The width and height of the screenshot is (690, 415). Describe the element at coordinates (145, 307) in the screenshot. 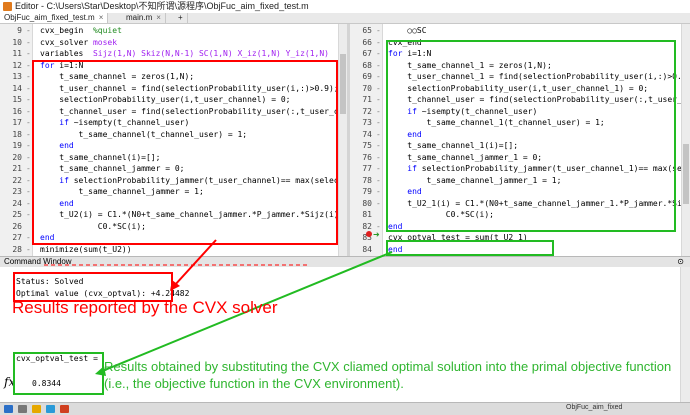

I see `red-caption: Results reported by the CVX solver` at that location.